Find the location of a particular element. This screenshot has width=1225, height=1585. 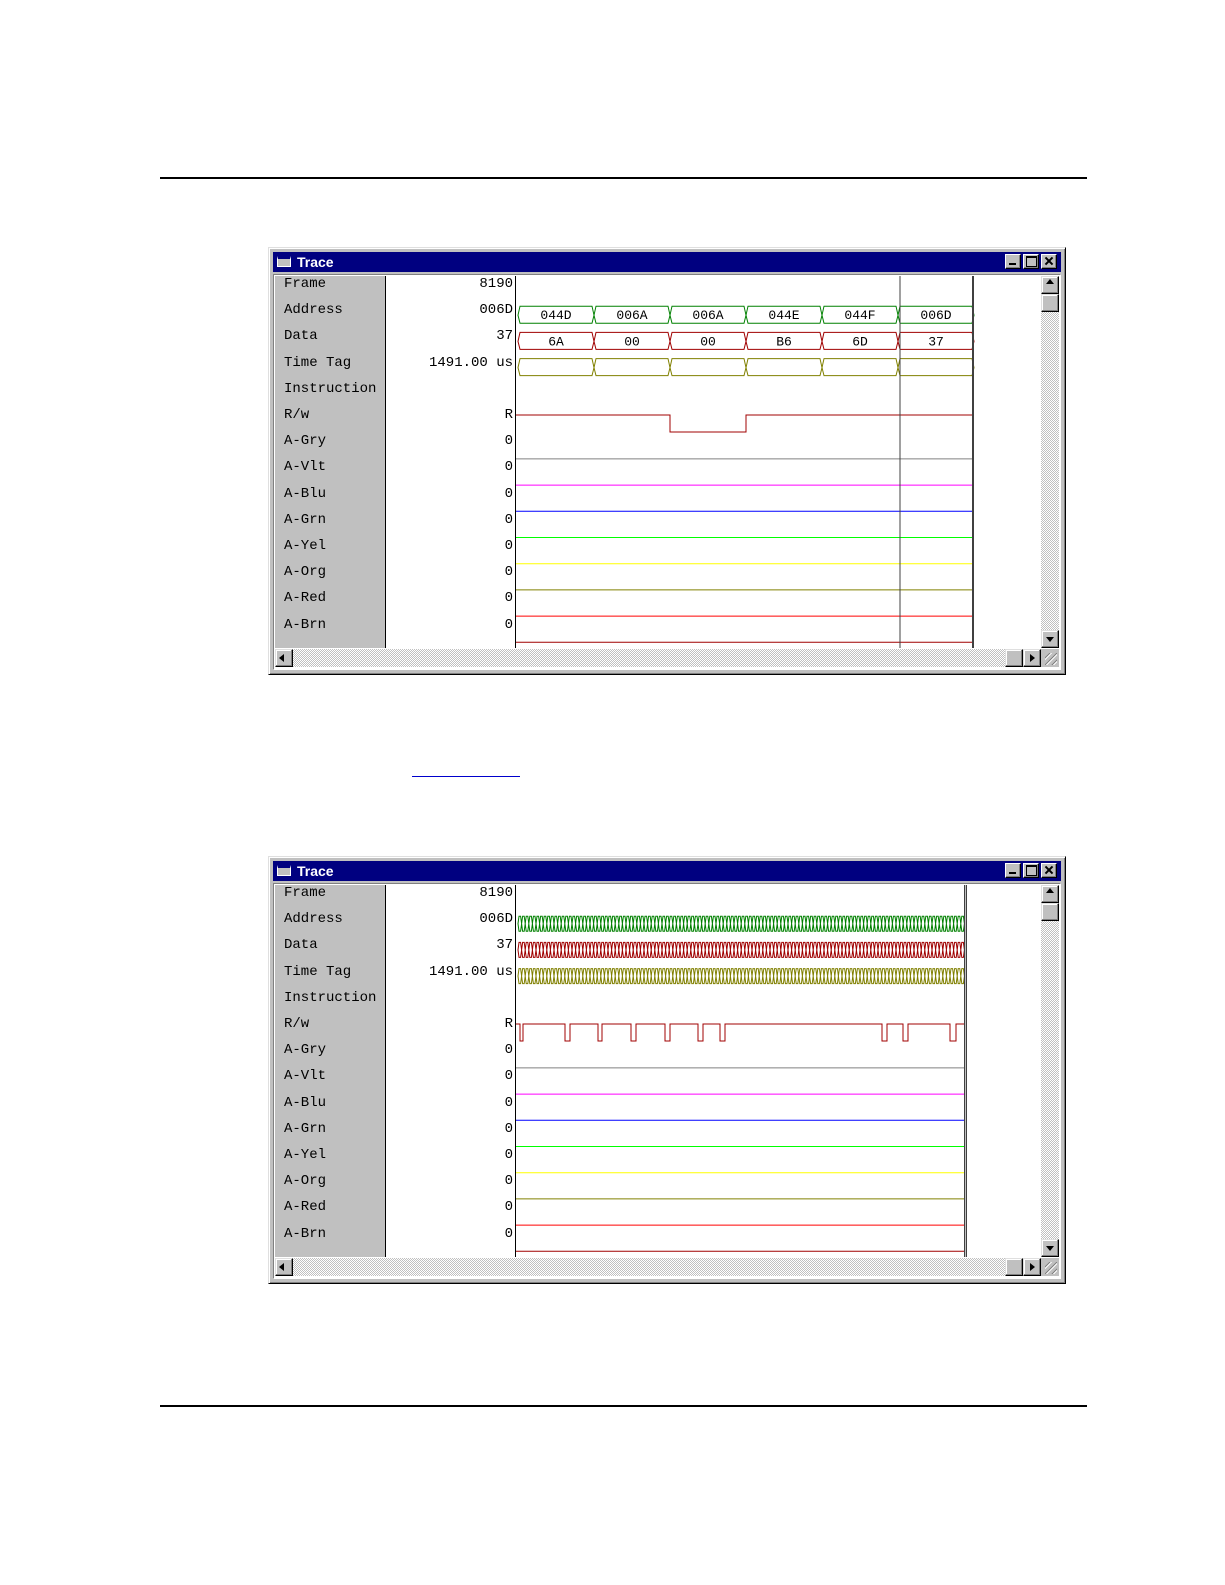

data-segment: 6A is located at coordinates (556, 340).